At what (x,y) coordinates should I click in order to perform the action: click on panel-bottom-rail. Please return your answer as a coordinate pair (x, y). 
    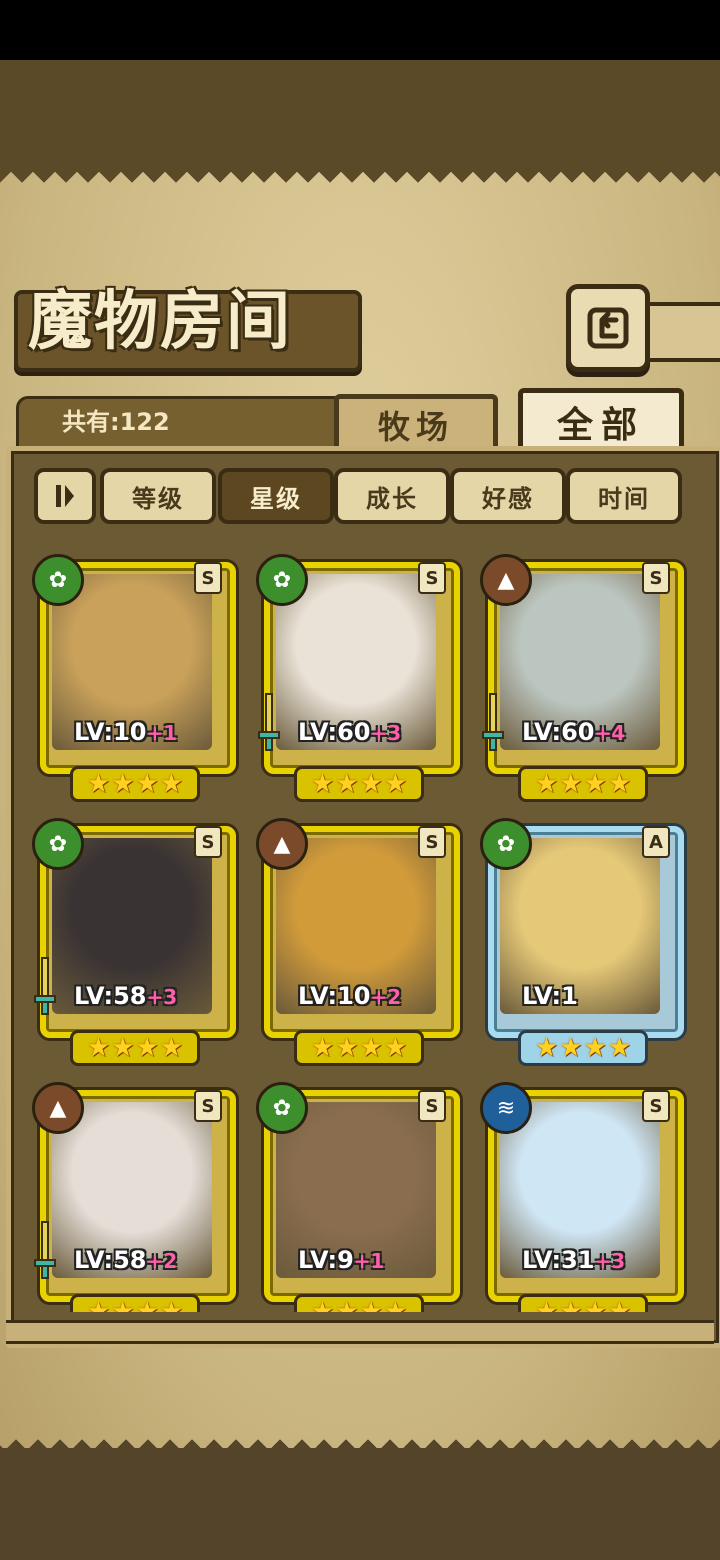
    Looking at the image, I should click on (360, 1332).